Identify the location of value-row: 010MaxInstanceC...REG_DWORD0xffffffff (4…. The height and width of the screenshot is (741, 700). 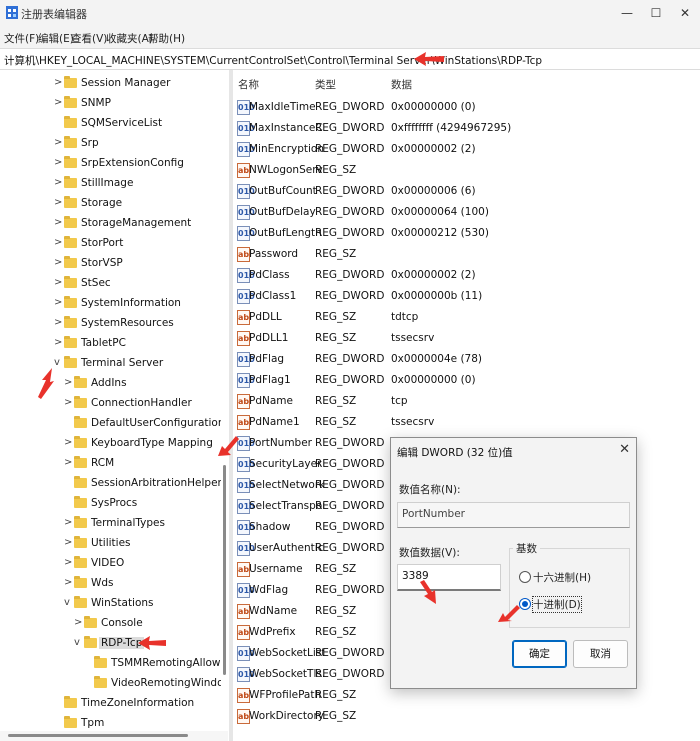
(467, 128).